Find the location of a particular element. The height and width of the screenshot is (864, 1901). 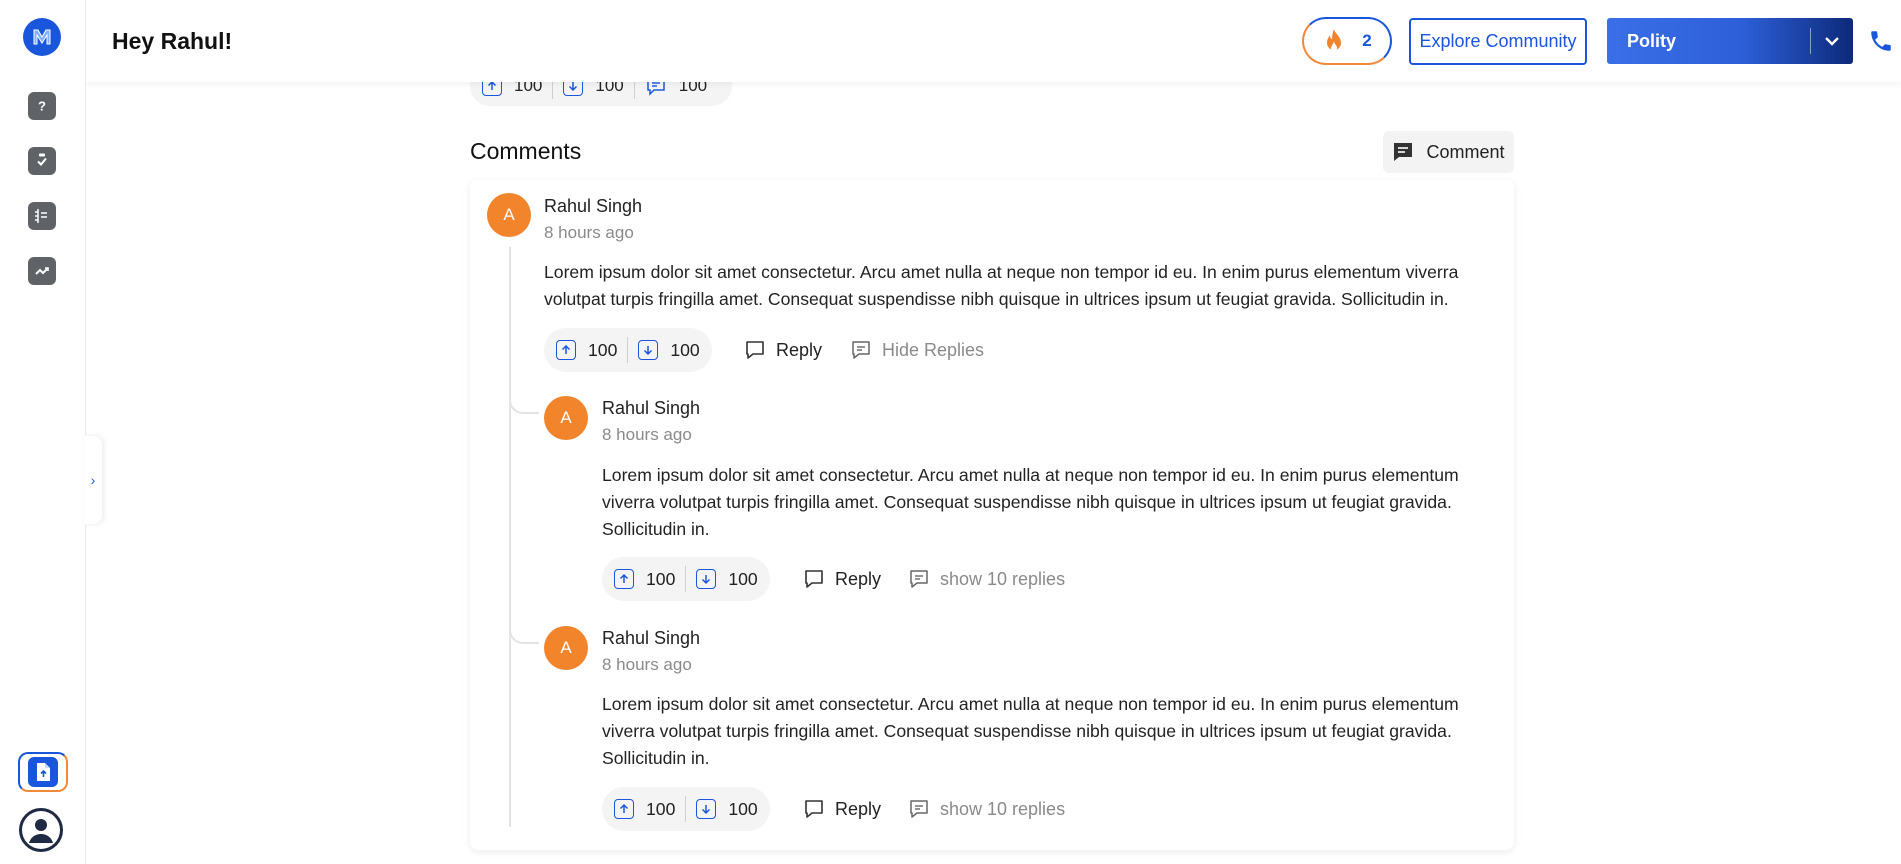

streak-count: 2 is located at coordinates (1367, 40).